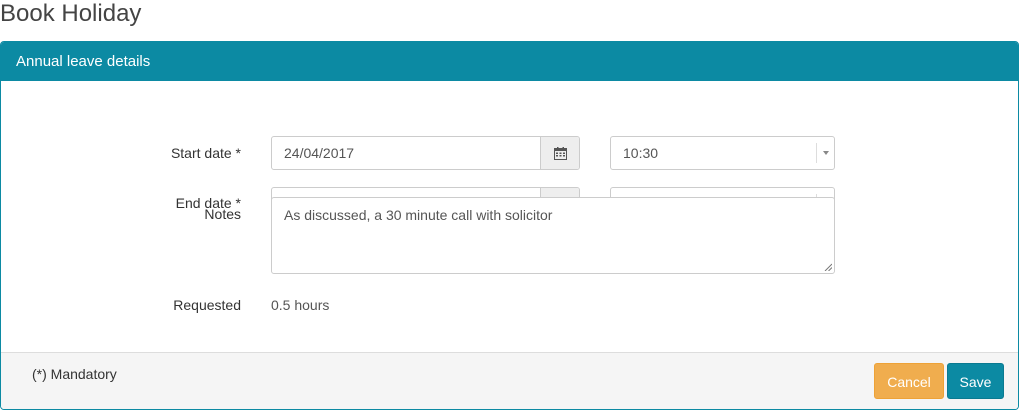 This screenshot has width=1019, height=410. What do you see at coordinates (207, 305) in the screenshot?
I see `requested-label: Requested` at bounding box center [207, 305].